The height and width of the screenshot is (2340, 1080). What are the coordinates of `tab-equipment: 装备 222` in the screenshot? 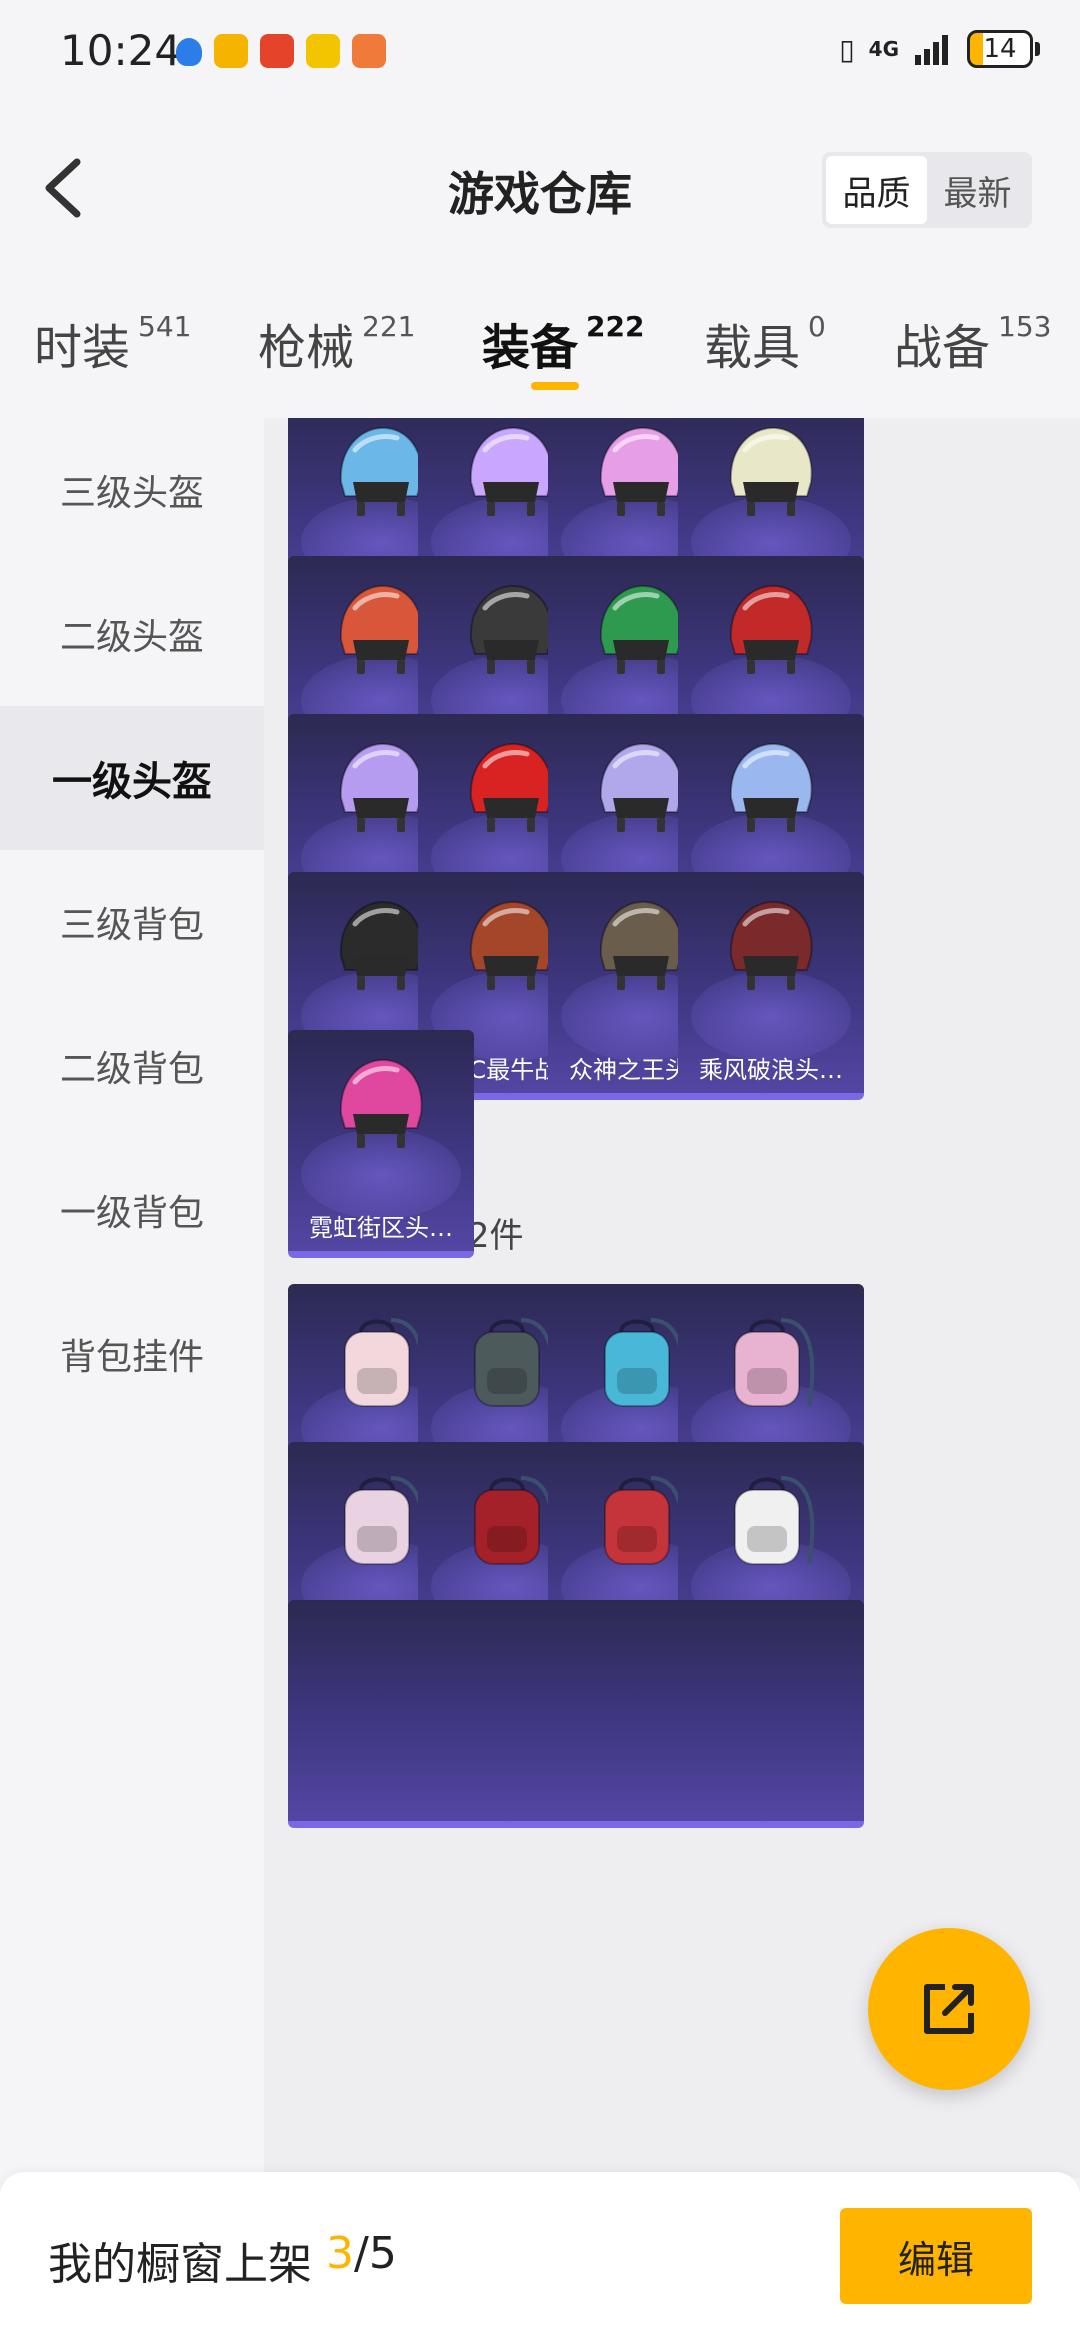 It's located at (563, 343).